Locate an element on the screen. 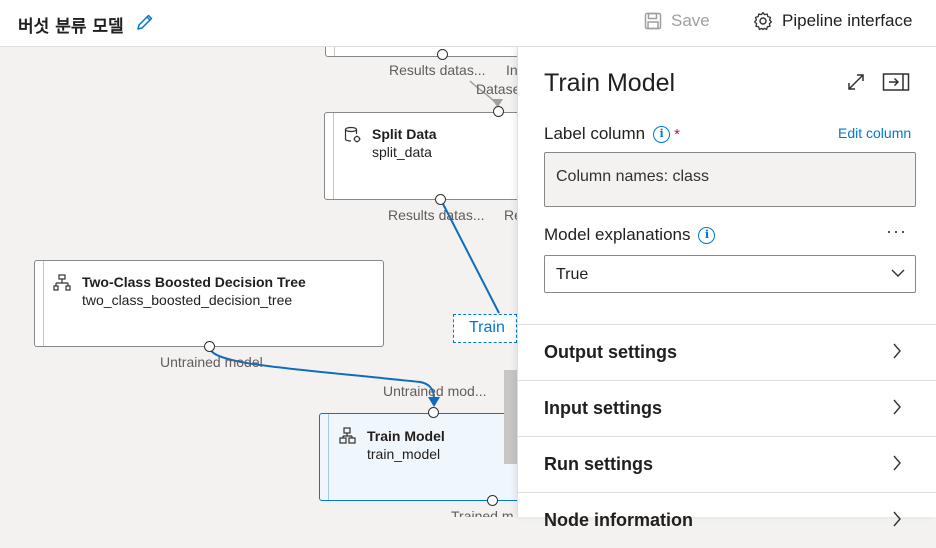  expand-icon is located at coordinates (856, 82).